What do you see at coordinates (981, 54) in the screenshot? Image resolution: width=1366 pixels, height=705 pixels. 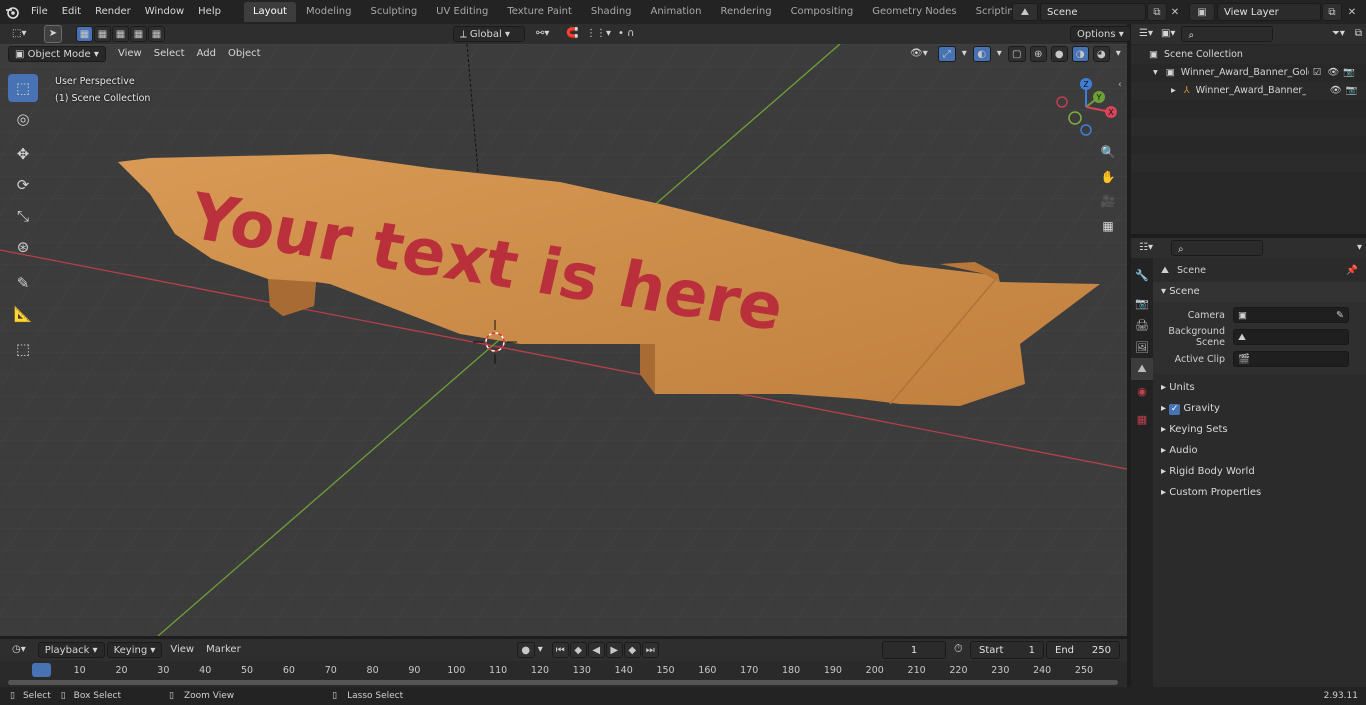 I see `overlay-toggle-icon: ◐` at bounding box center [981, 54].